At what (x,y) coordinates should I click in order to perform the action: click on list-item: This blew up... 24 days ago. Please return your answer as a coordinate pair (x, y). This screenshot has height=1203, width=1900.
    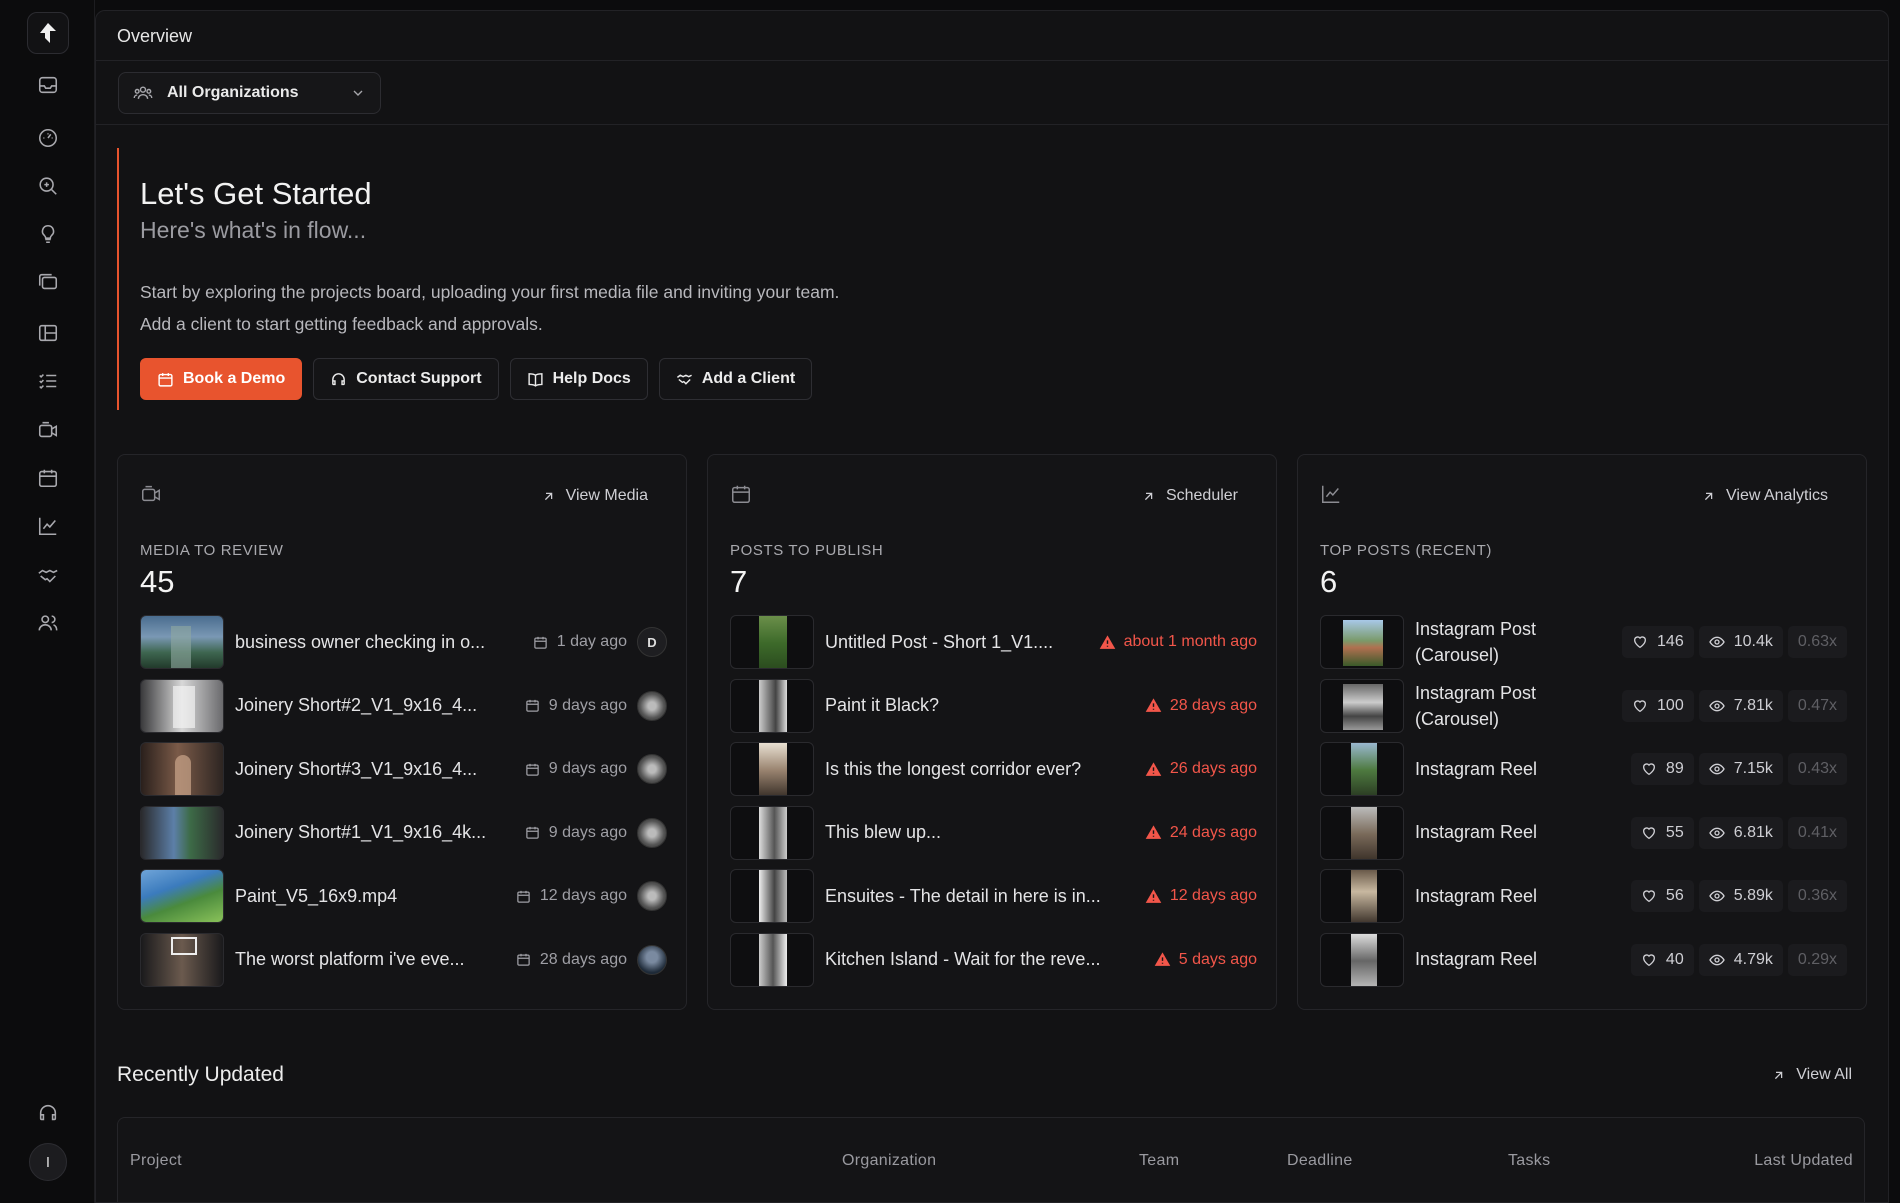
    Looking at the image, I should click on (993, 832).